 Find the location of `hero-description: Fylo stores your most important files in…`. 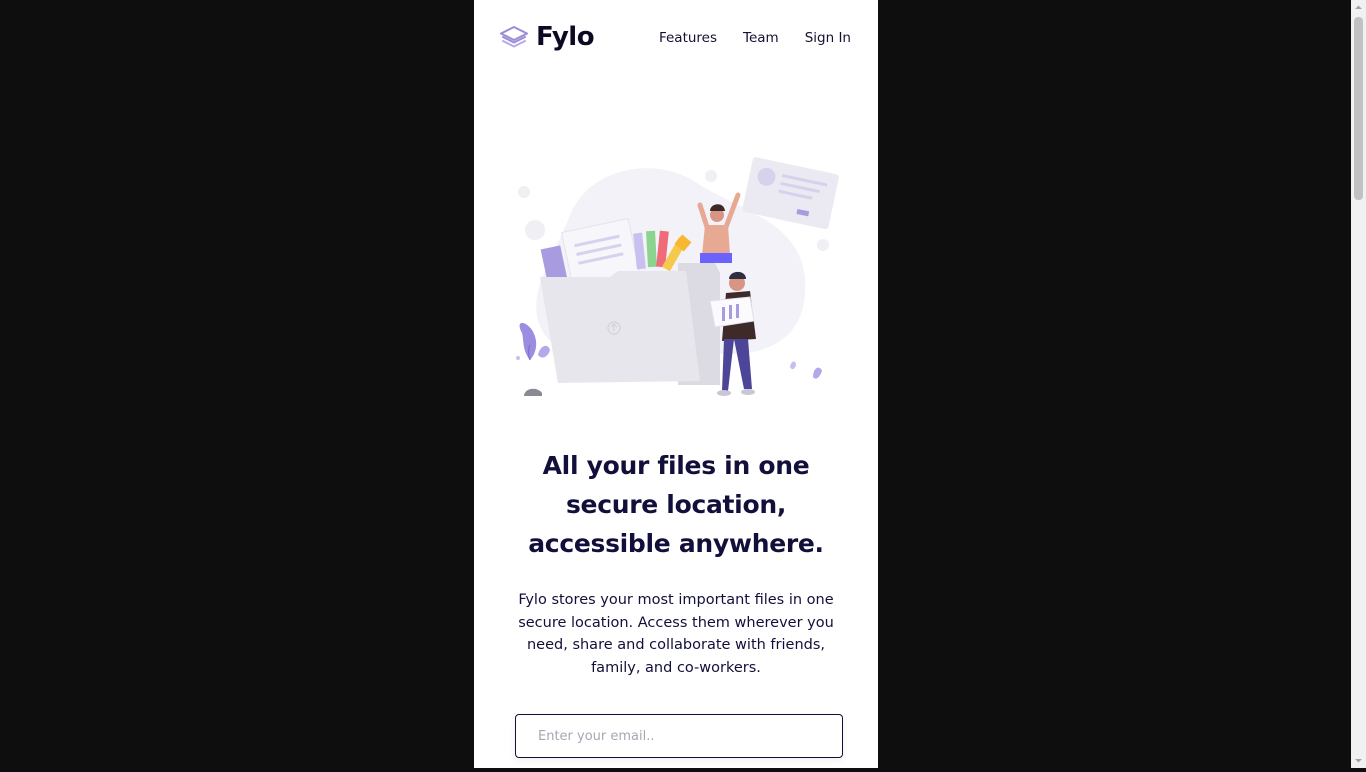

hero-description: Fylo stores your most important files in… is located at coordinates (676, 634).